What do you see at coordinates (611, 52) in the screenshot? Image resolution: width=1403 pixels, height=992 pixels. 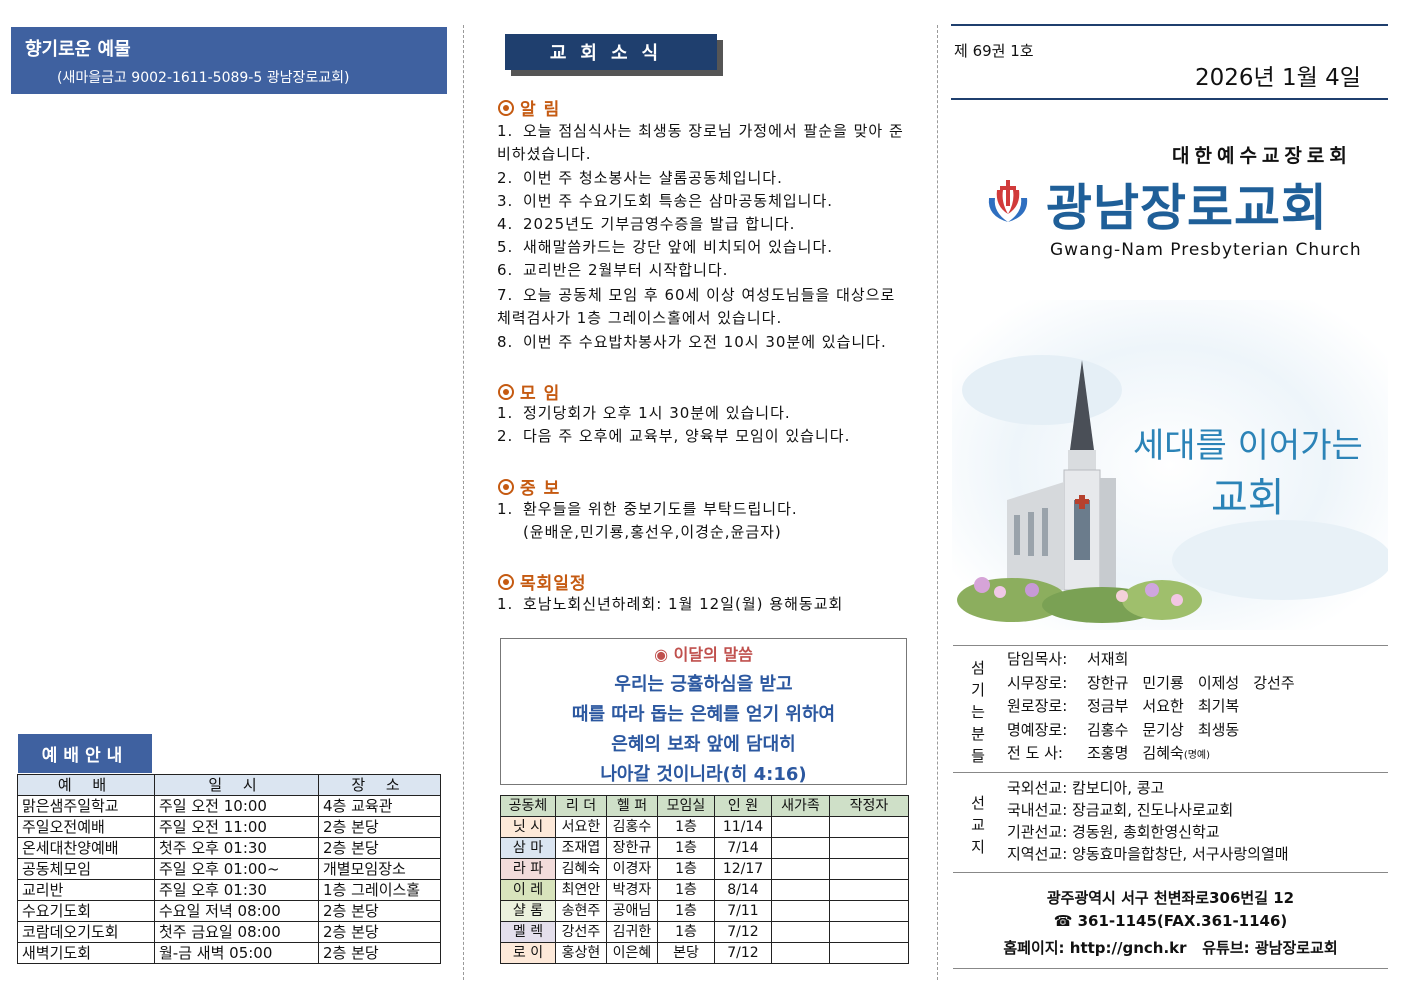 I see `church-news-title: 교회소식` at bounding box center [611, 52].